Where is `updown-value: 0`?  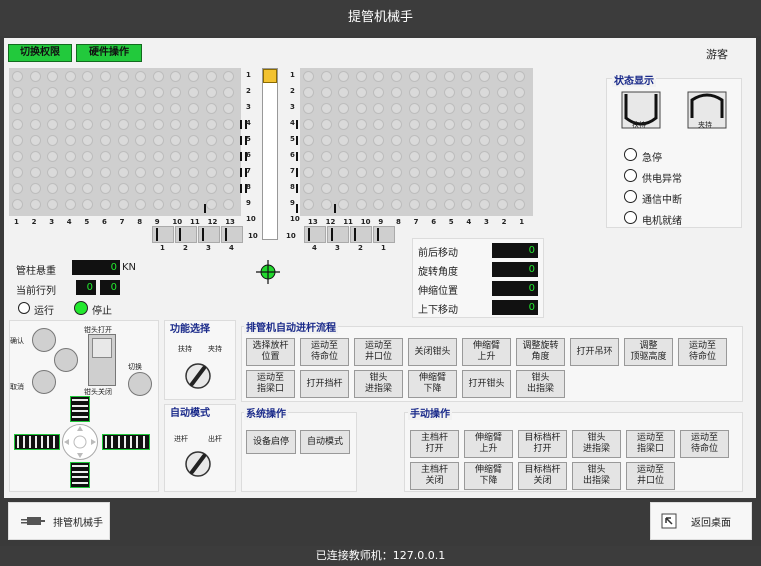 updown-value: 0 is located at coordinates (515, 307).